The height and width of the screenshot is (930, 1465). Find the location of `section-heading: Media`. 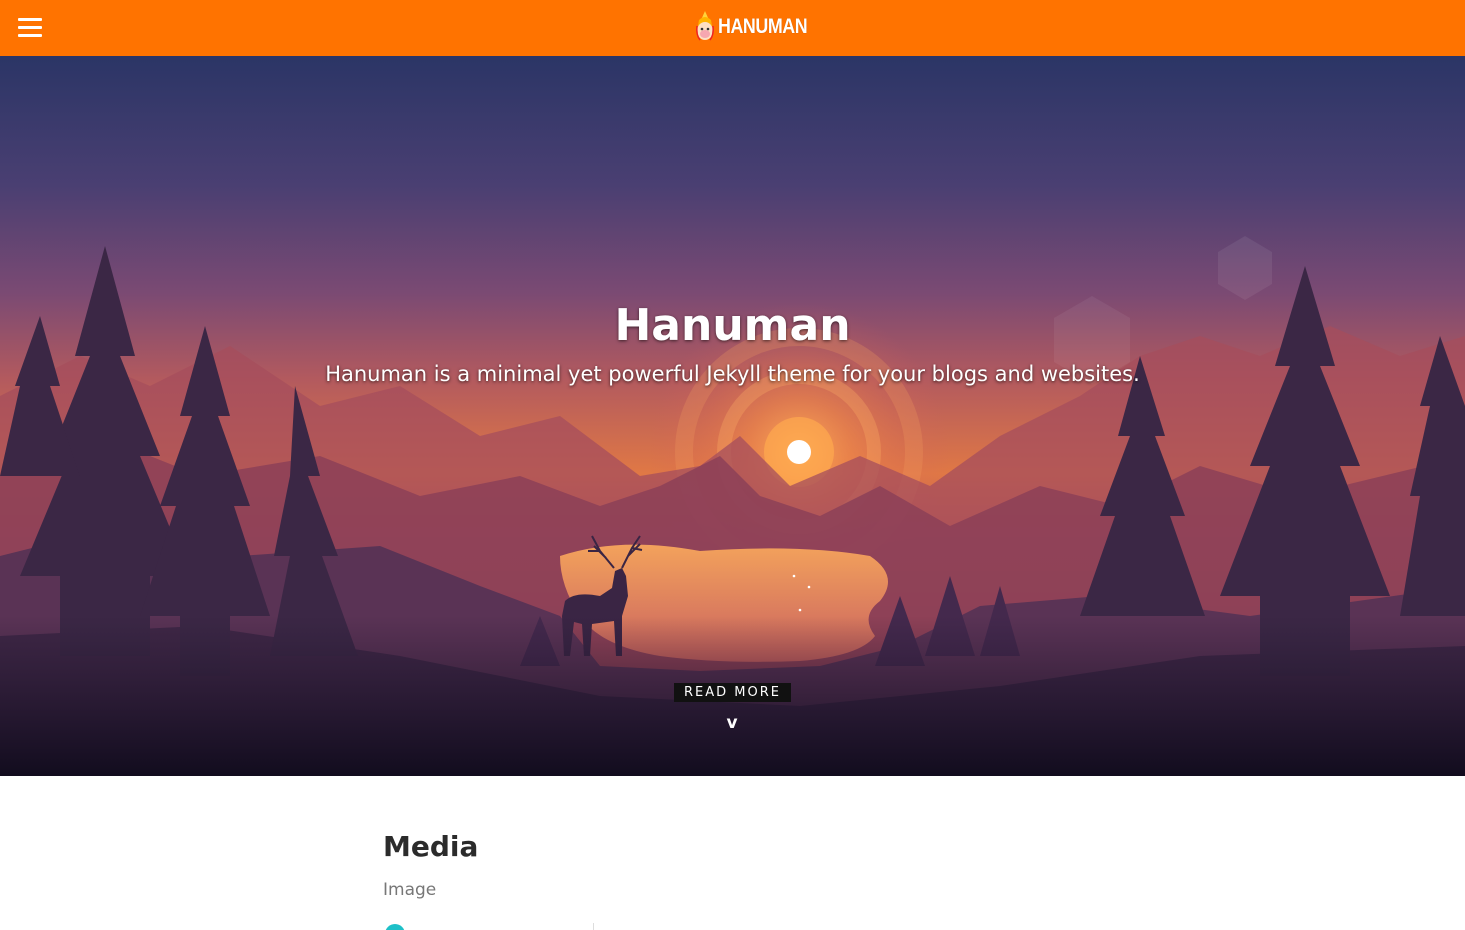

section-heading: Media is located at coordinates (431, 846).